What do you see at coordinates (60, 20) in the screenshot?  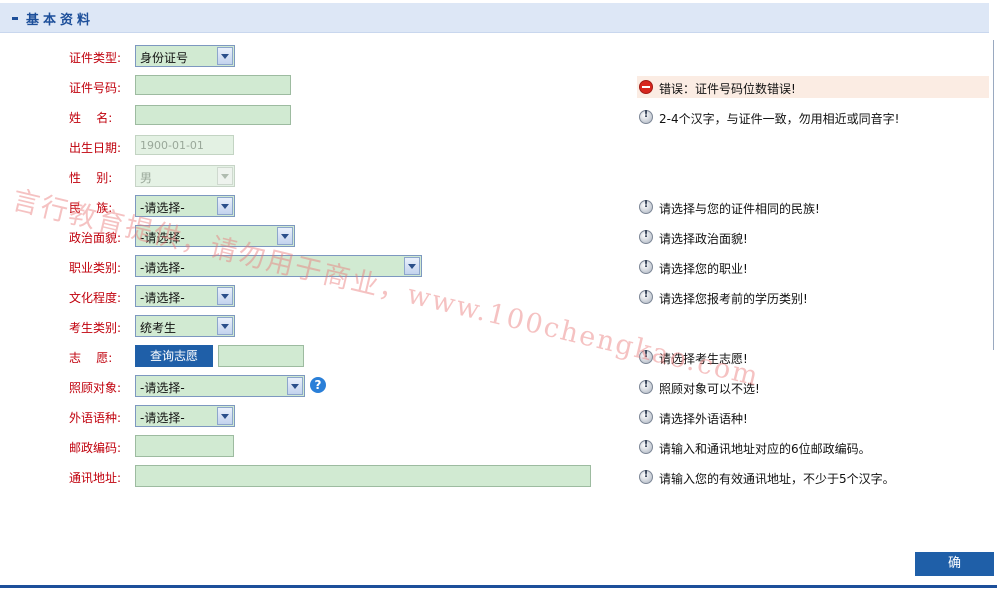 I see `section-title: 基本资料` at bounding box center [60, 20].